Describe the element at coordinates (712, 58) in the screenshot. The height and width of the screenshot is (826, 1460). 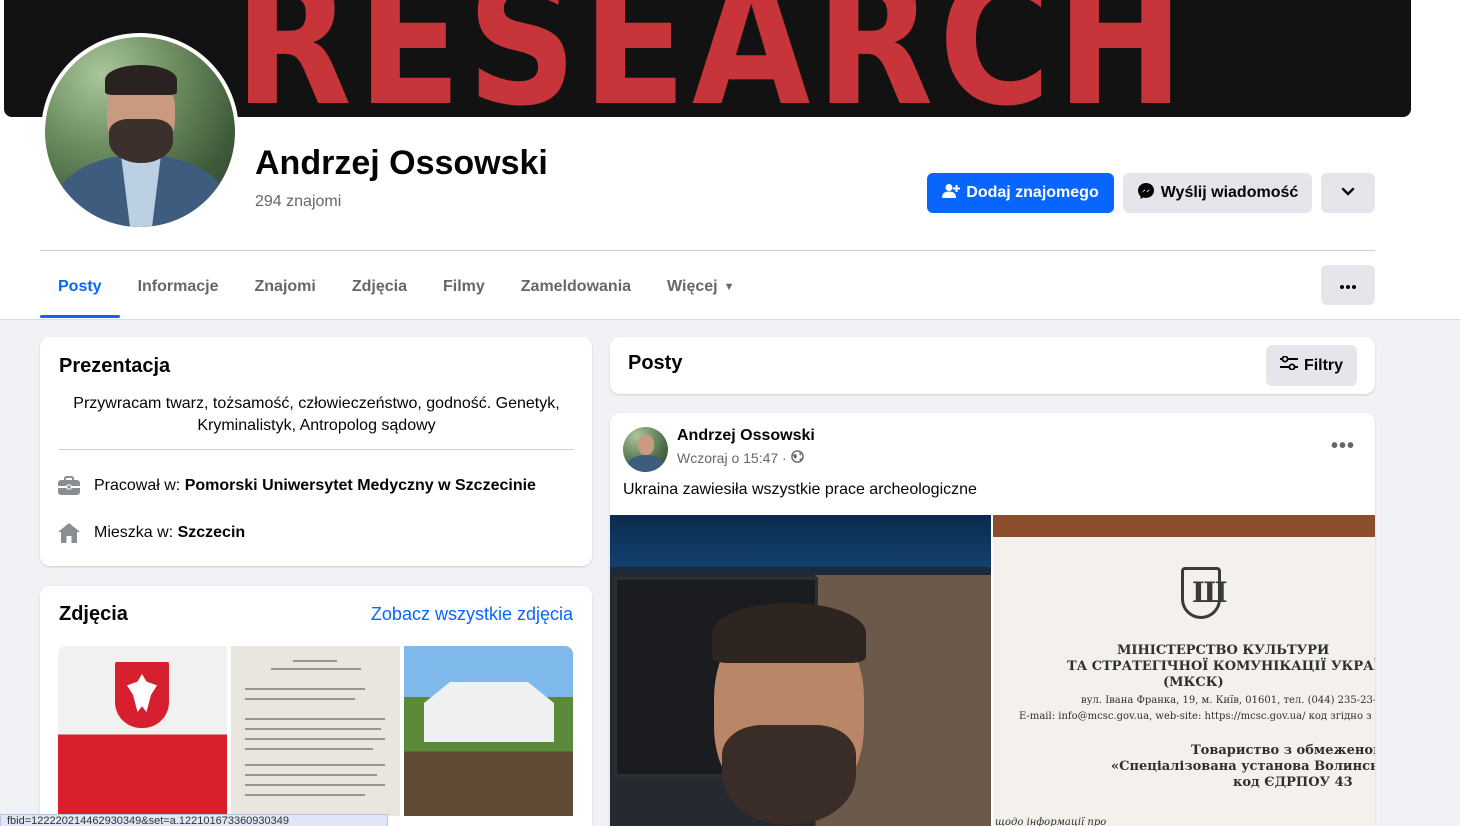
I see `cover-text: RESEARCH` at that location.